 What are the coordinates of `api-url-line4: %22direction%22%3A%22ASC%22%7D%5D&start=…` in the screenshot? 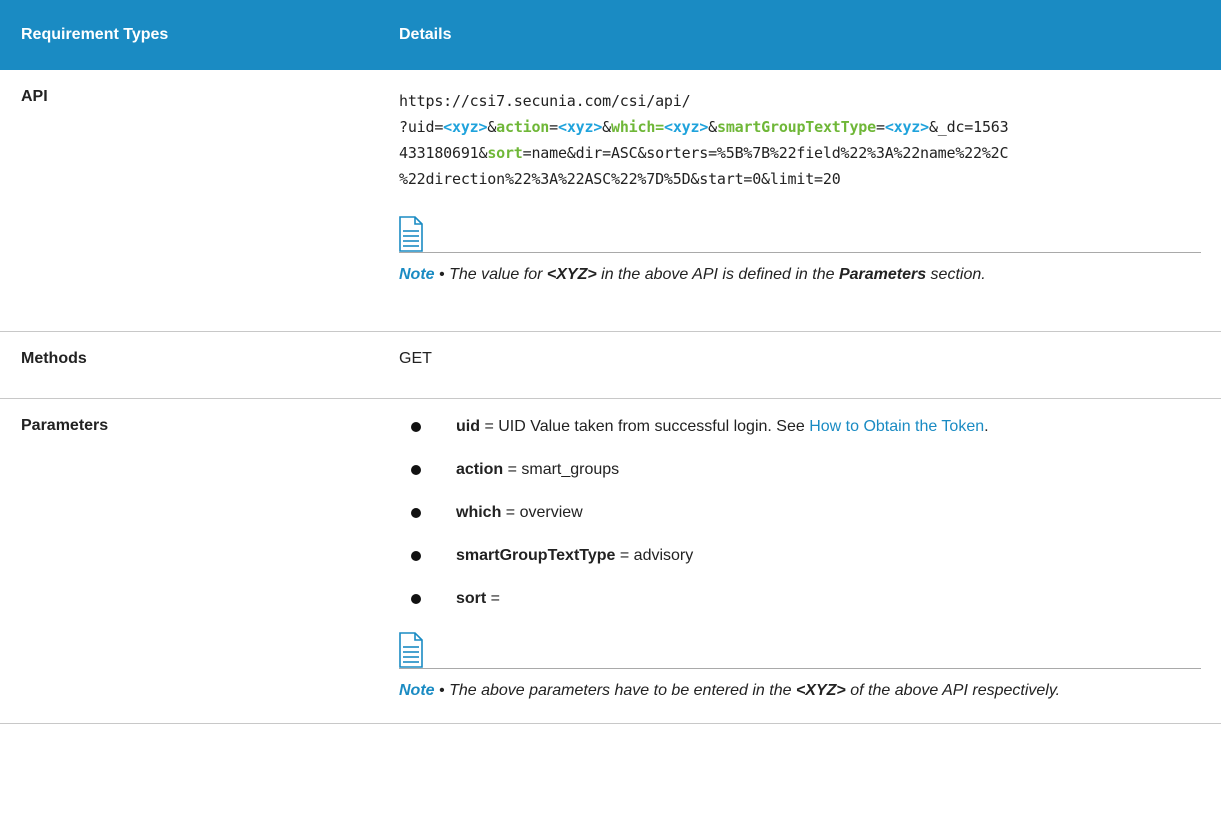 It's located at (620, 179).